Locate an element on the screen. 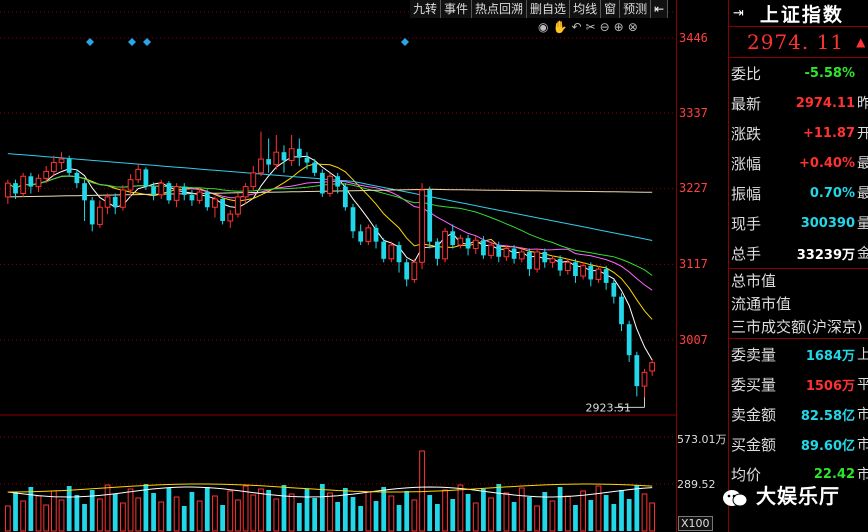 The width and height of the screenshot is (868, 532). eye-icon: ◉ is located at coordinates (543, 27).